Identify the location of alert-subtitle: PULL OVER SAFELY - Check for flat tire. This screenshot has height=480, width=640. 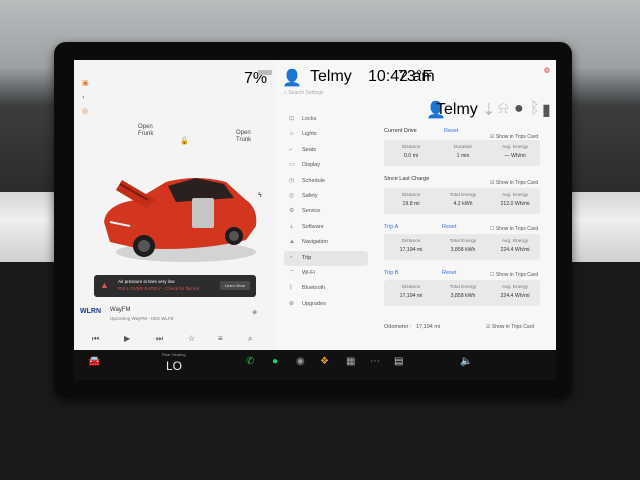
(159, 288).